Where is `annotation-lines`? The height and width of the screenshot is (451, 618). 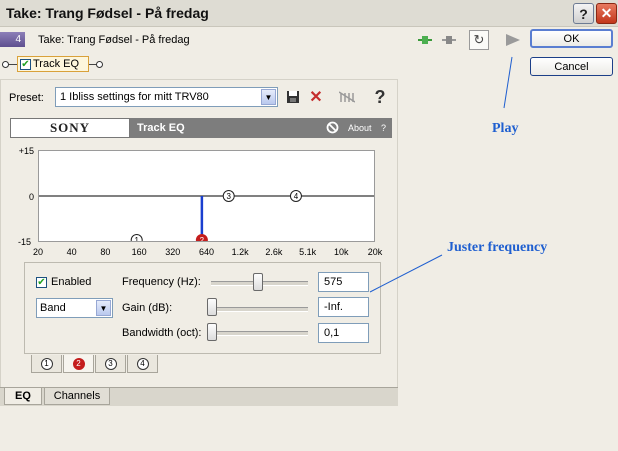
annotation-lines is located at coordinates (441, 174).